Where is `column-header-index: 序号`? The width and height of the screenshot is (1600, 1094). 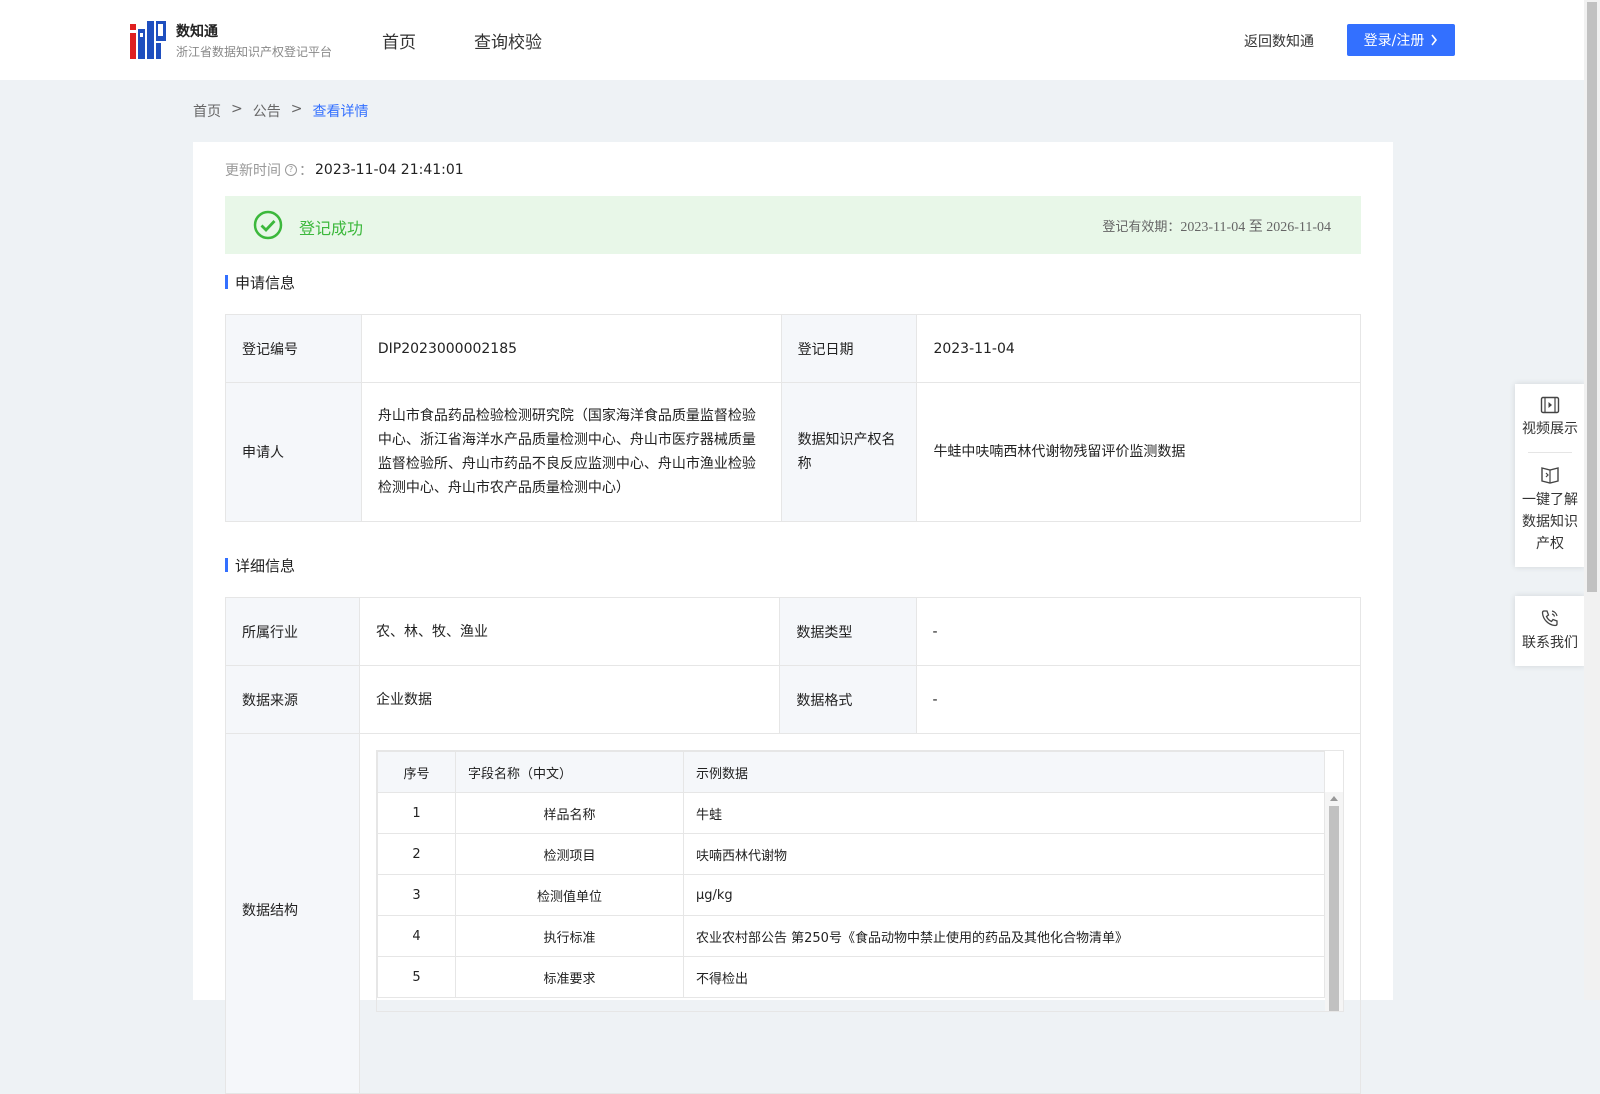
column-header-index: 序号 is located at coordinates (416, 772).